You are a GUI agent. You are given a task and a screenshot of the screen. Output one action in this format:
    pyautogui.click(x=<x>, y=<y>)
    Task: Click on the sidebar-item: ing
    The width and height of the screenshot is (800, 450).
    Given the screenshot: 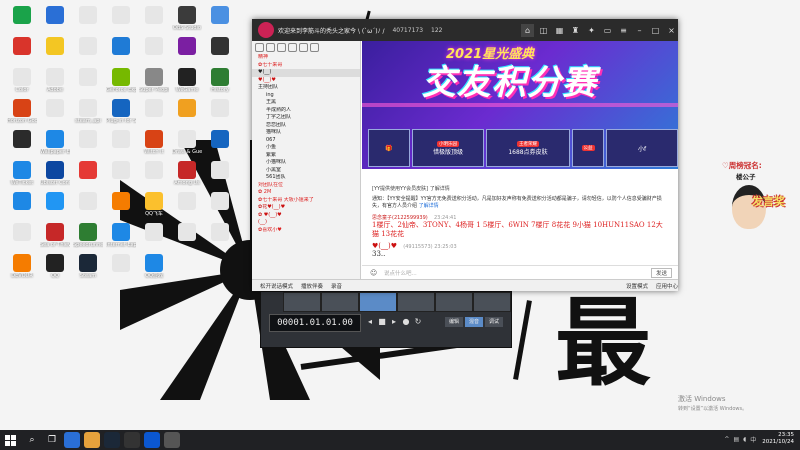 What is the action you would take?
    pyautogui.click(x=306, y=96)
    